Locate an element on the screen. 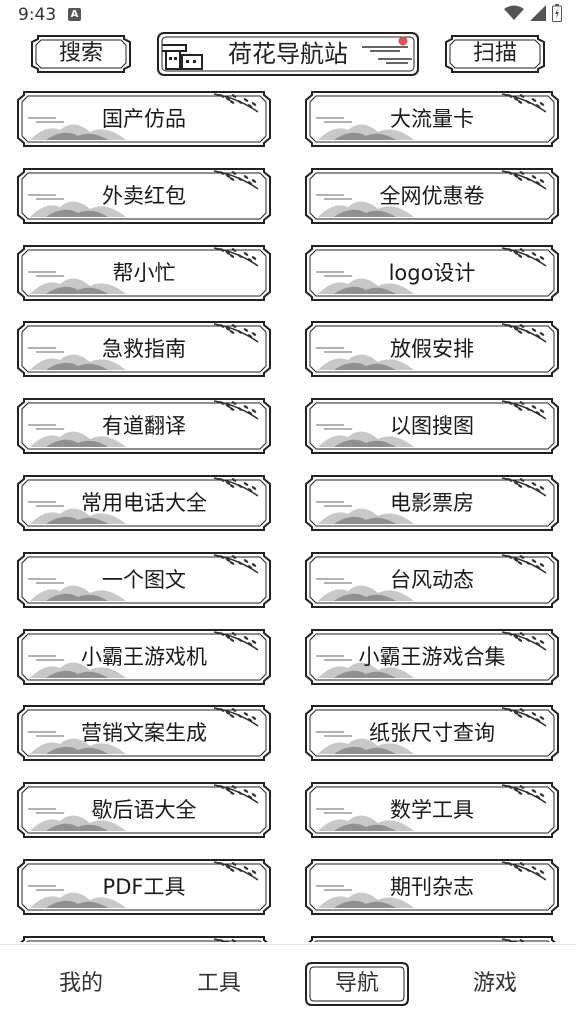  tab-navigation: 导航 is located at coordinates (357, 984).